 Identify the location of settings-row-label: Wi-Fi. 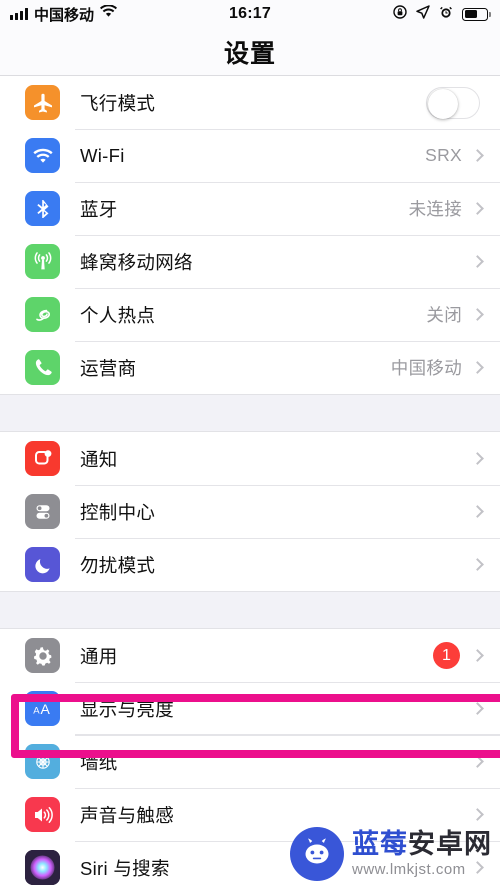
(102, 155).